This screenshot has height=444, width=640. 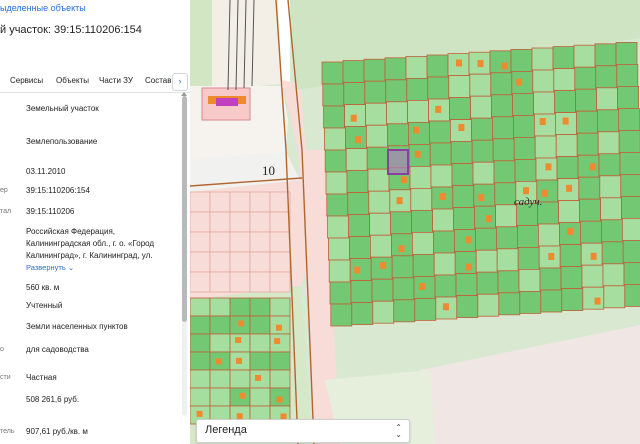 I want to click on attribute-value: 39:15:110206, so click(x=50, y=211).